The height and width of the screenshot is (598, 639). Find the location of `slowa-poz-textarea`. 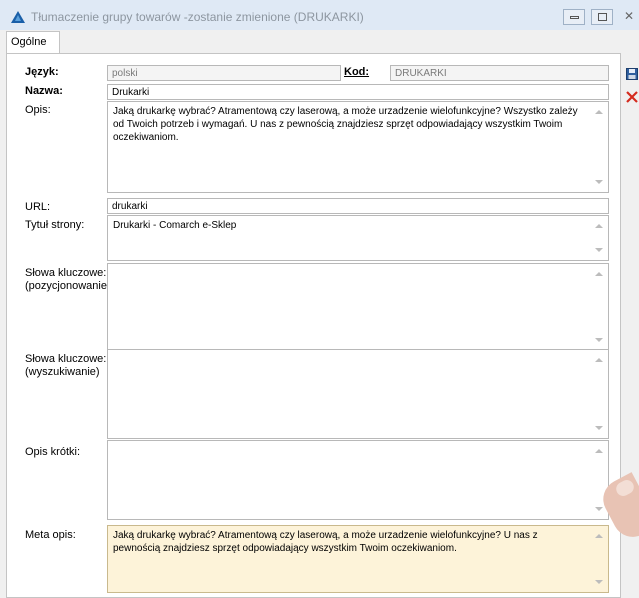

slowa-poz-textarea is located at coordinates (358, 307).